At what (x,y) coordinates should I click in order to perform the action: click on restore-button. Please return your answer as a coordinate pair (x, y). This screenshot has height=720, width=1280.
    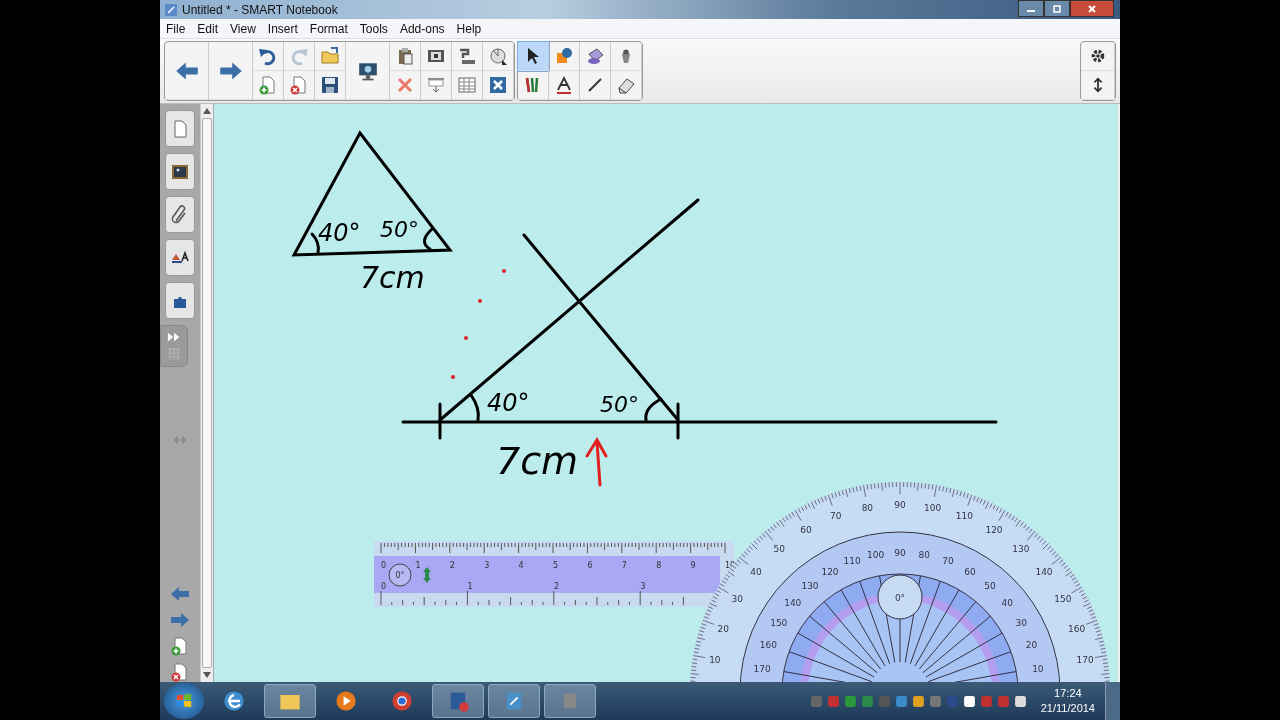
    Looking at the image, I should click on (1057, 8).